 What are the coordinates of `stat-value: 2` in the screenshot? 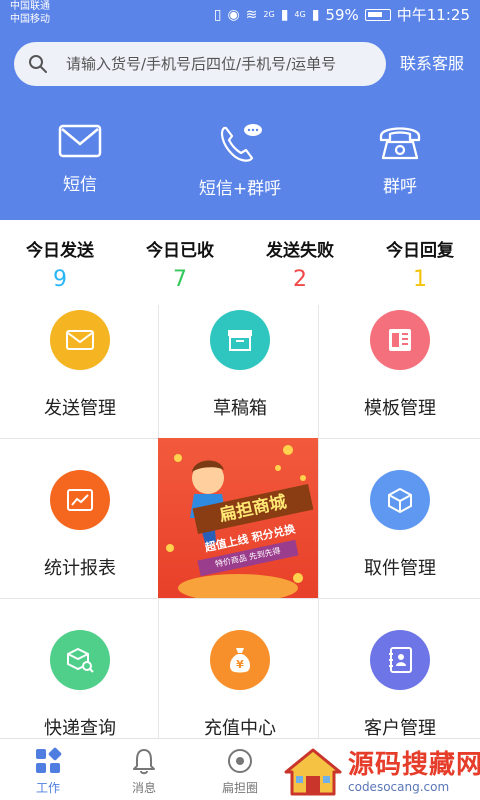 It's located at (300, 279).